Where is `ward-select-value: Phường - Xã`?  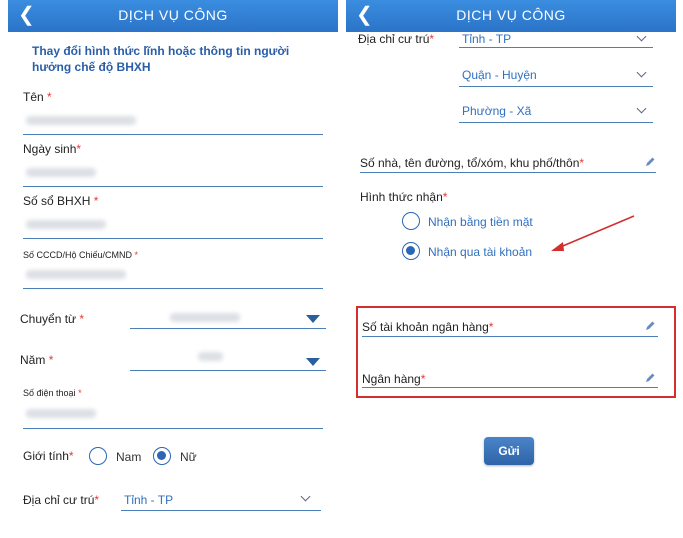
ward-select-value: Phường - Xã is located at coordinates (496, 111).